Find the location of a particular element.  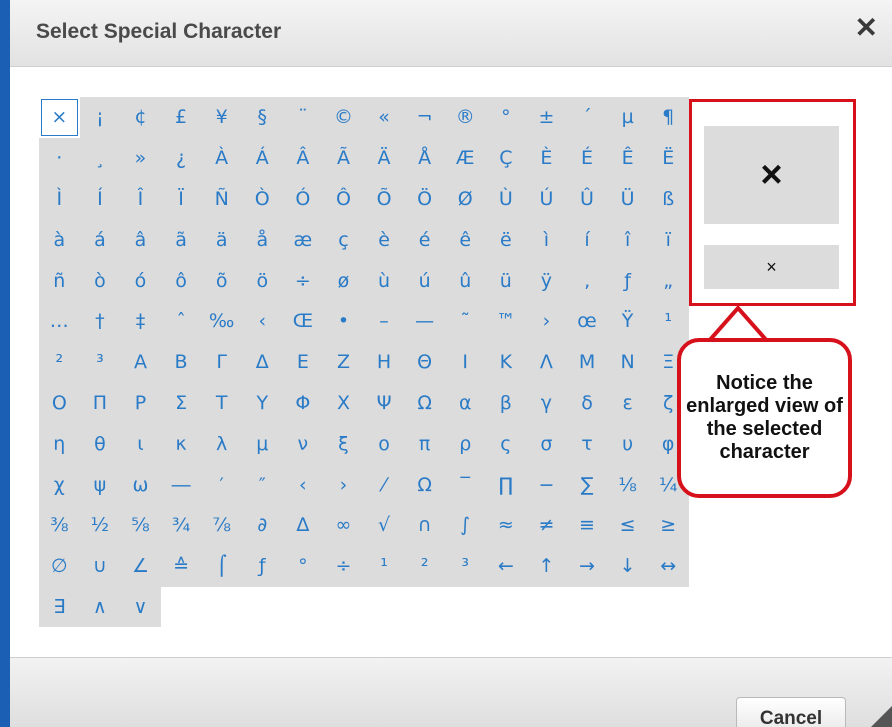

char-cell: ö is located at coordinates (262, 280).